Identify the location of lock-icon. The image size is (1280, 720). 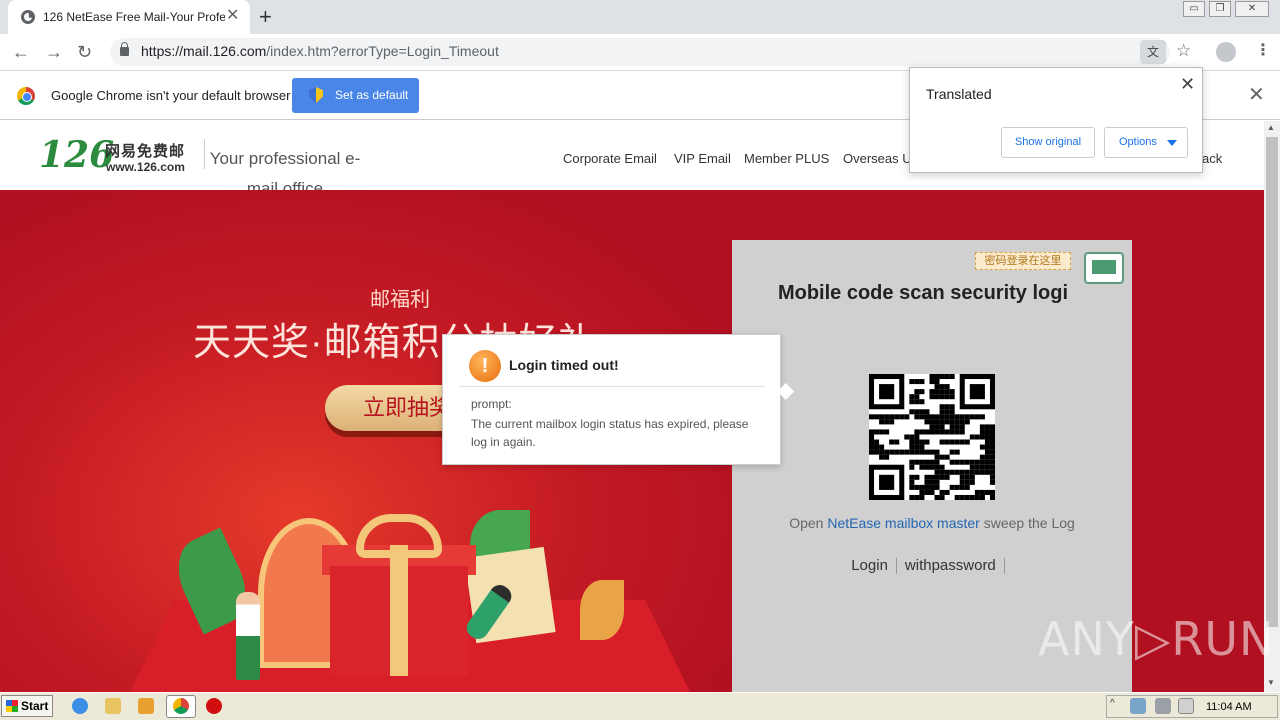
(124, 49).